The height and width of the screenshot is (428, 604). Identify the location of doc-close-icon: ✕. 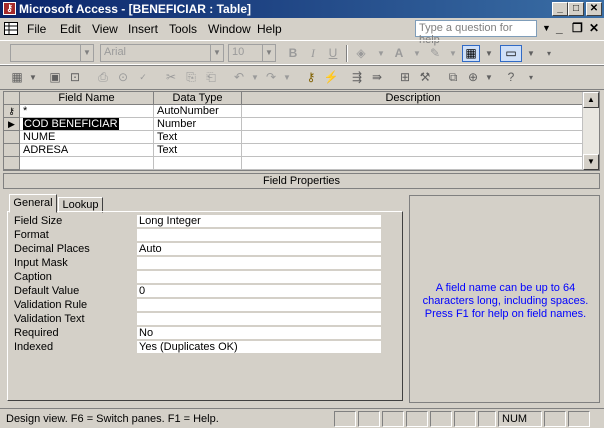
(594, 28).